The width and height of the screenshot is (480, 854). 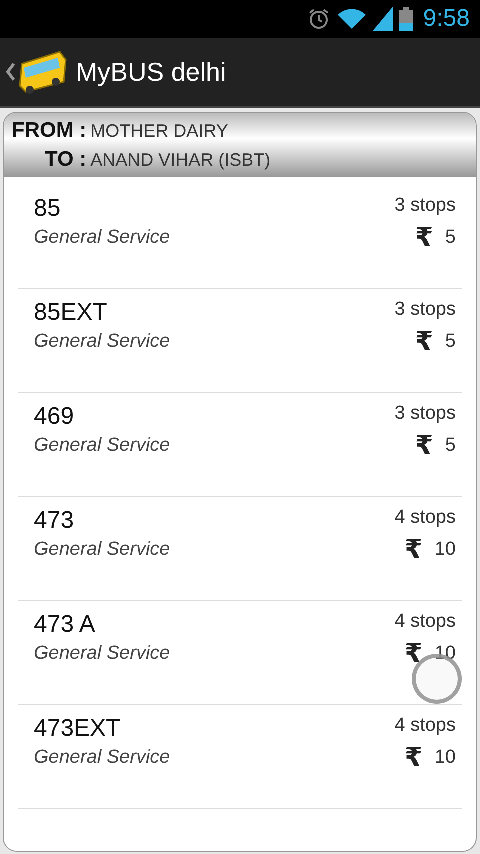 I want to click on signal-icon, so click(x=383, y=19).